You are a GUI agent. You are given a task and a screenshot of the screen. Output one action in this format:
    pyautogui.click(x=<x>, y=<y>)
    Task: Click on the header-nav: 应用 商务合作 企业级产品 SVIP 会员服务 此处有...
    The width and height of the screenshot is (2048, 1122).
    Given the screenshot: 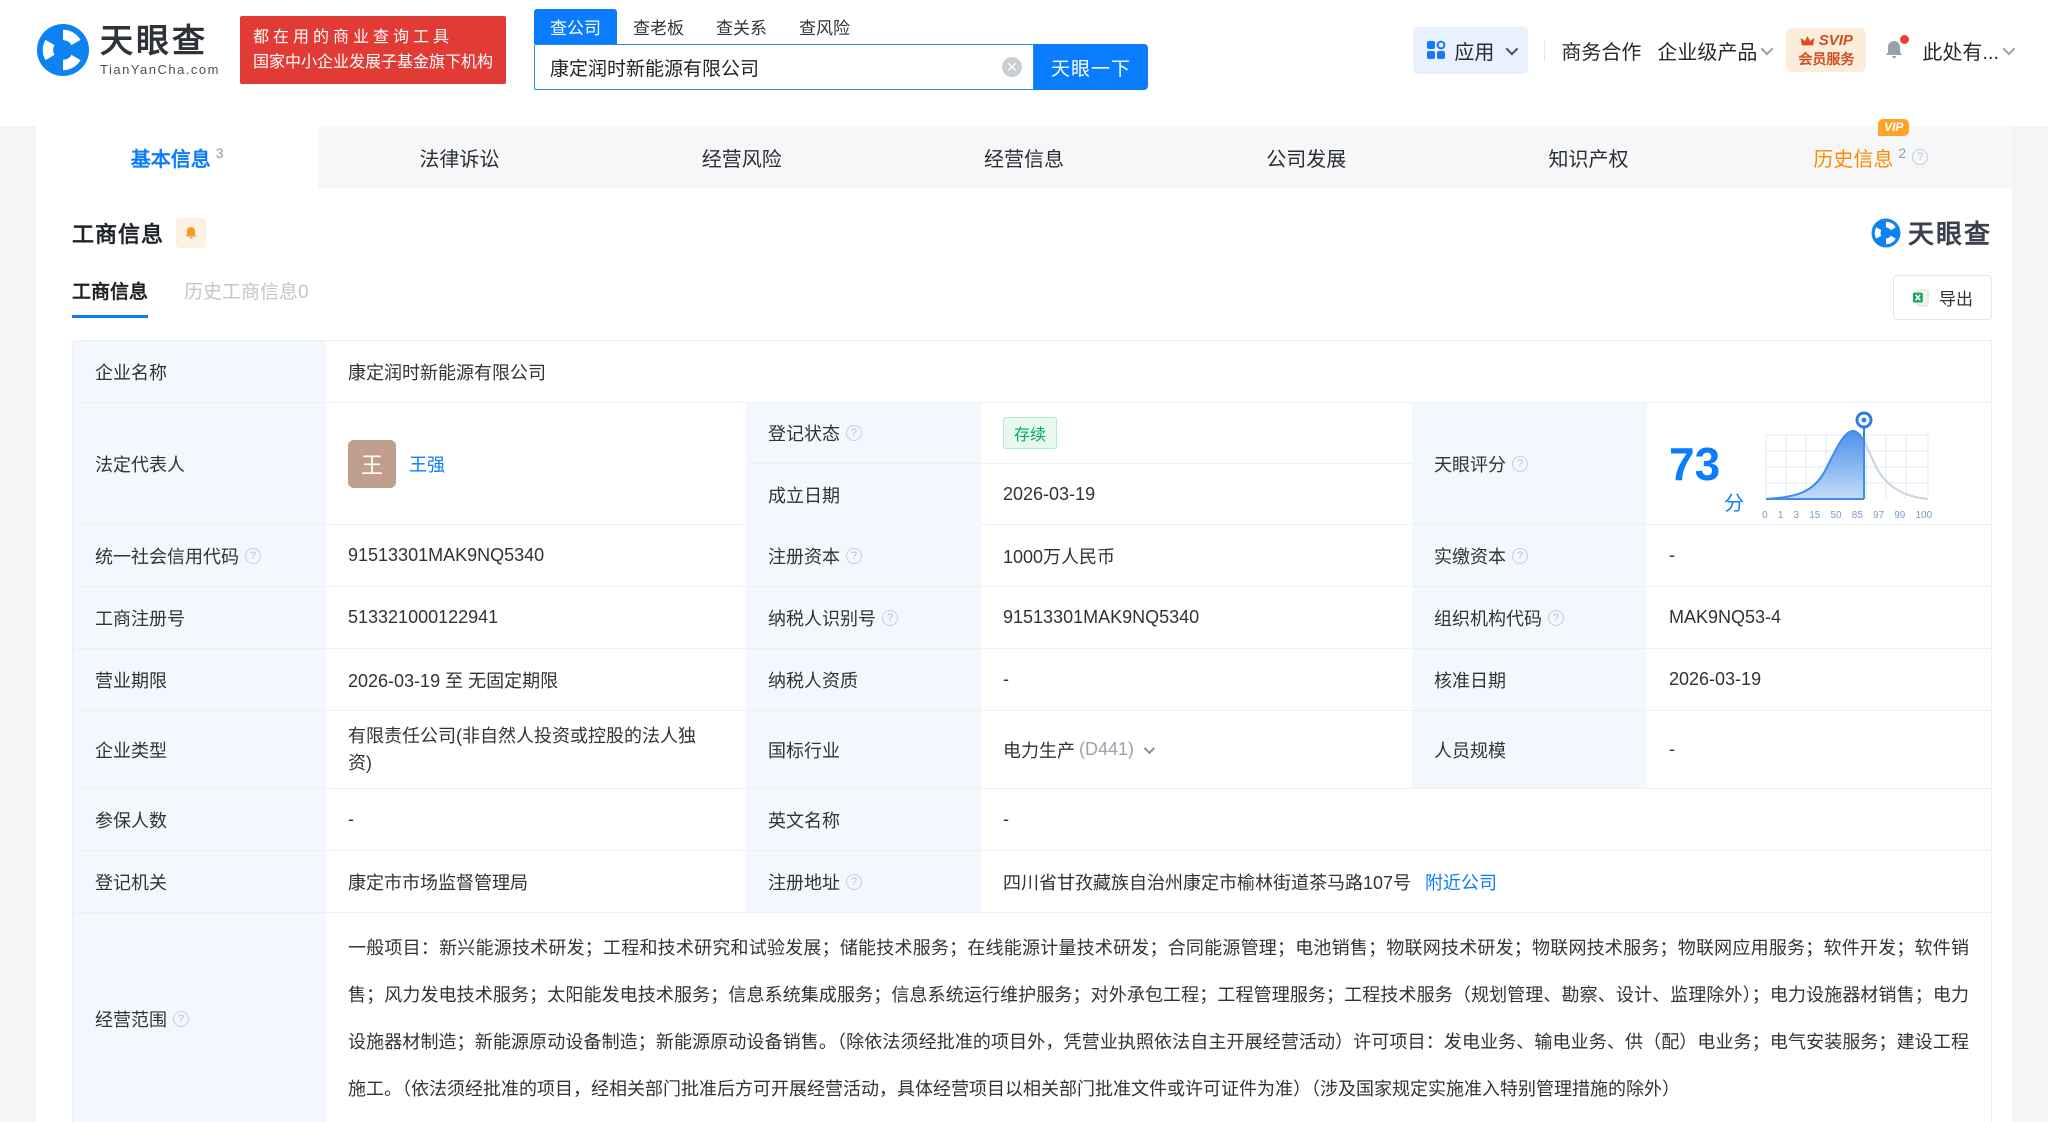 What is the action you would take?
    pyautogui.click(x=1714, y=50)
    